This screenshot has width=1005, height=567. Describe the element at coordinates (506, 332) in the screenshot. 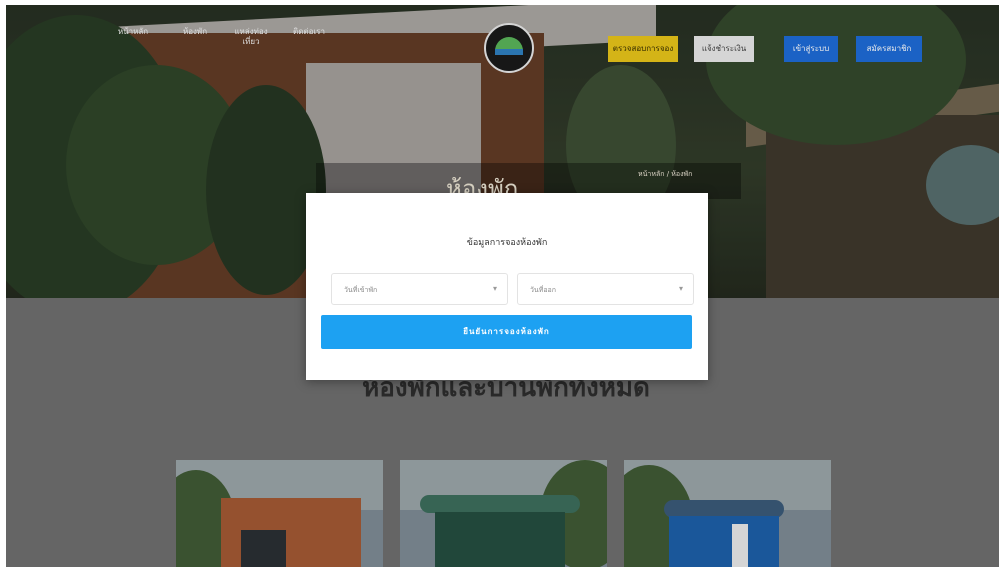

I see `confirm-booking-button: ยืนยันการจองห้องพัก` at that location.